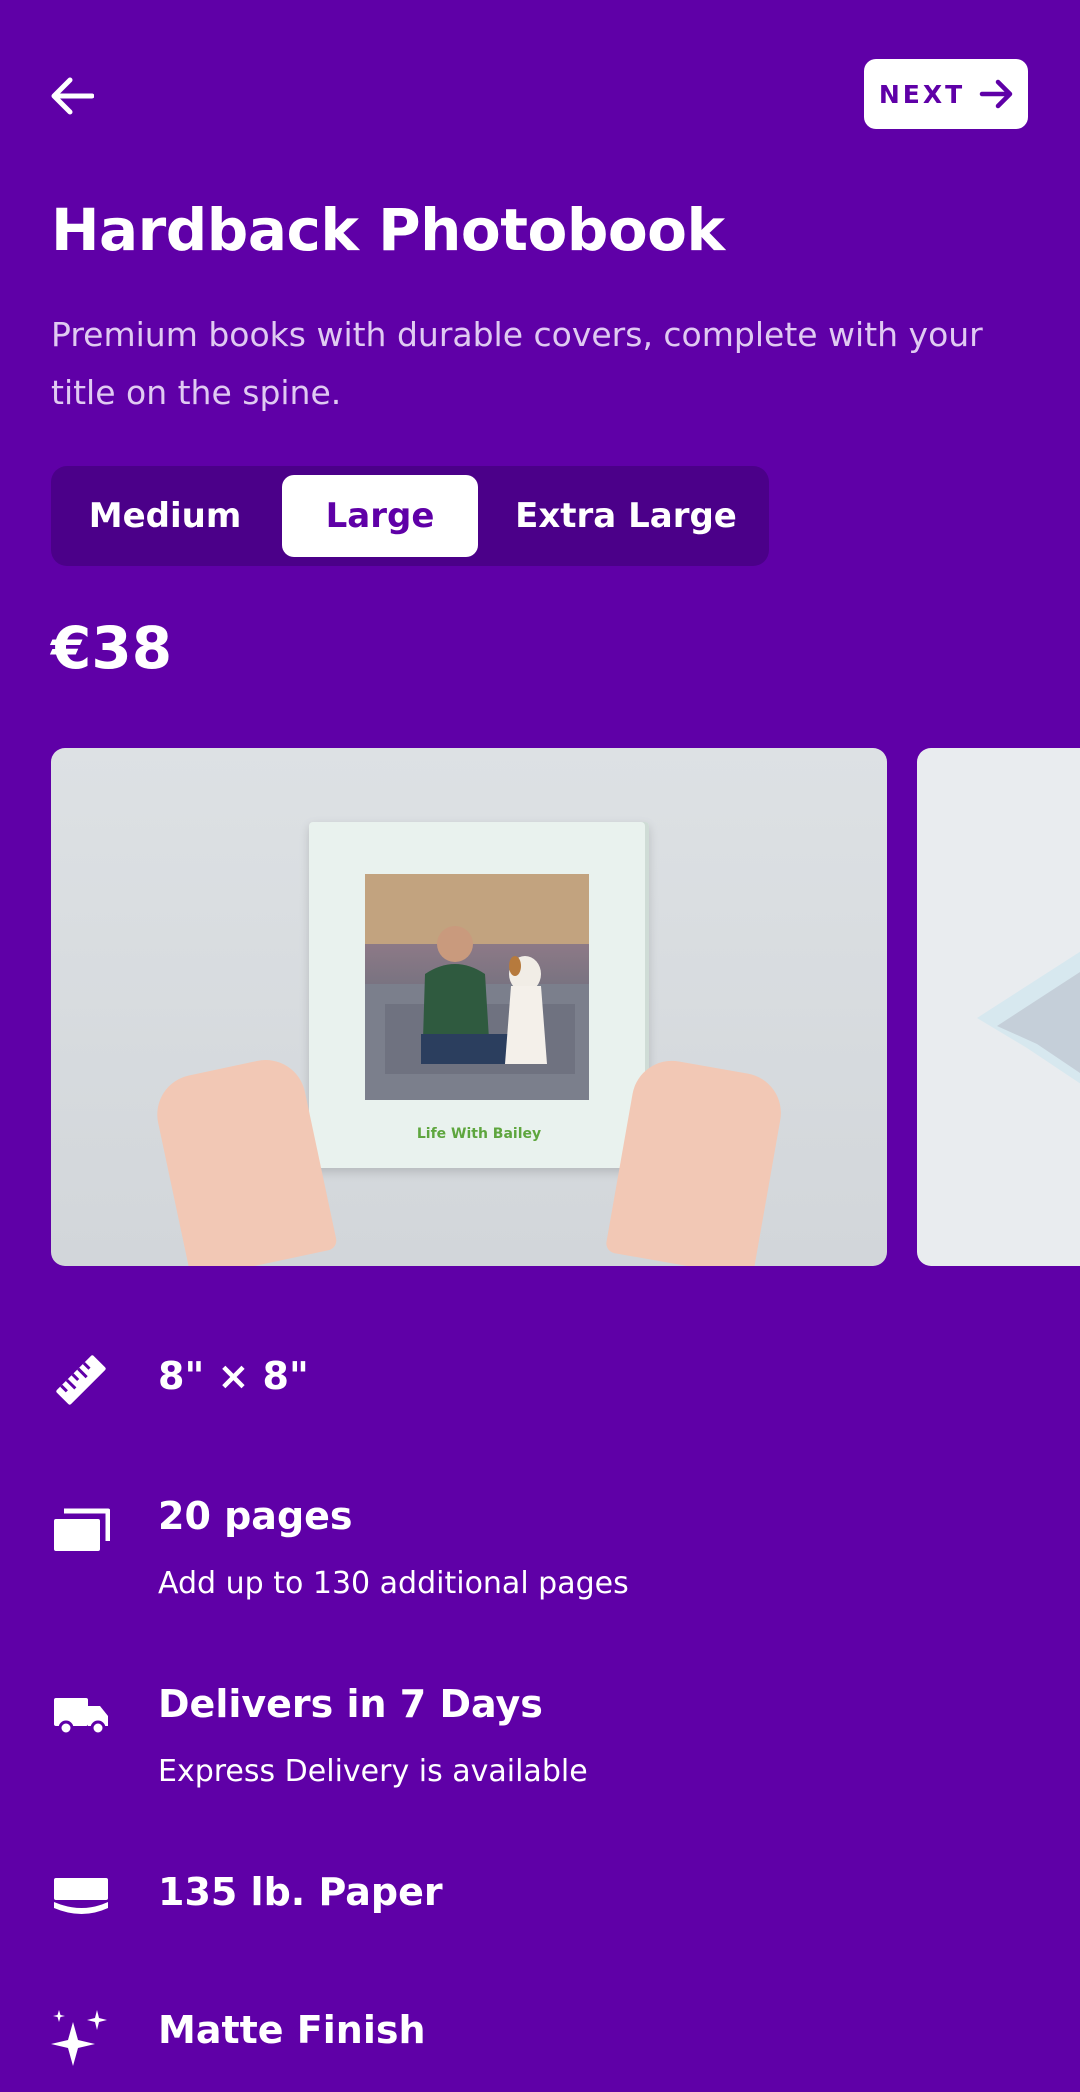 The image size is (1080, 2092). I want to click on feature-title: 20 pages, so click(255, 1516).